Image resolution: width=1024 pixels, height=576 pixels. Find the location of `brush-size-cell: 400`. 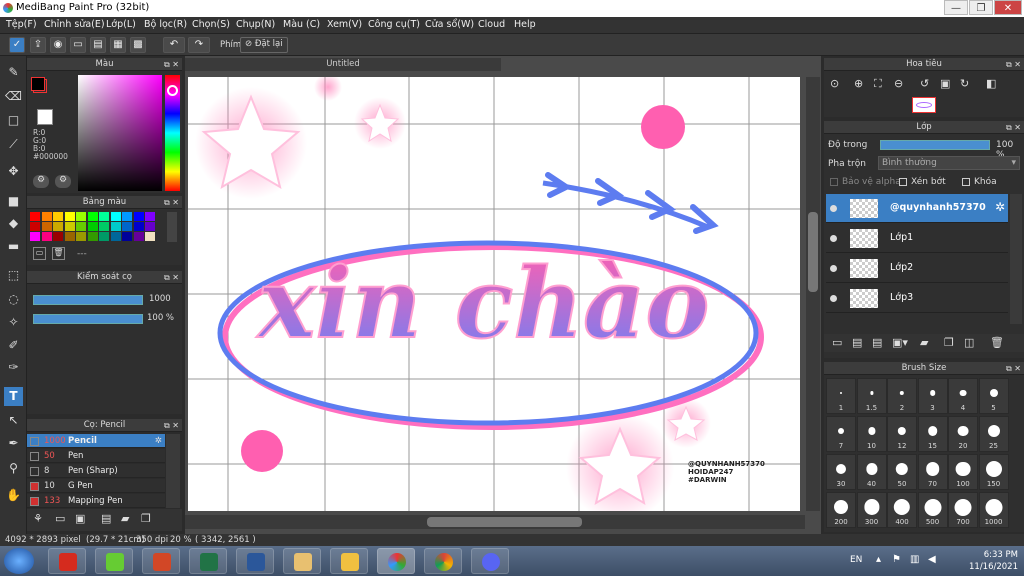

brush-size-cell: 400 is located at coordinates (902, 510).